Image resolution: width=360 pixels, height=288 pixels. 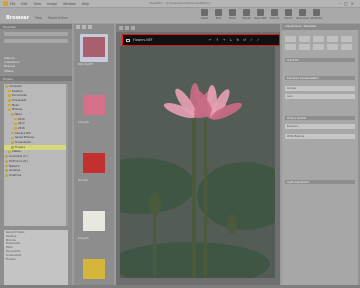 I want to click on toolbar-export-button: Export, so click(x=288, y=15).